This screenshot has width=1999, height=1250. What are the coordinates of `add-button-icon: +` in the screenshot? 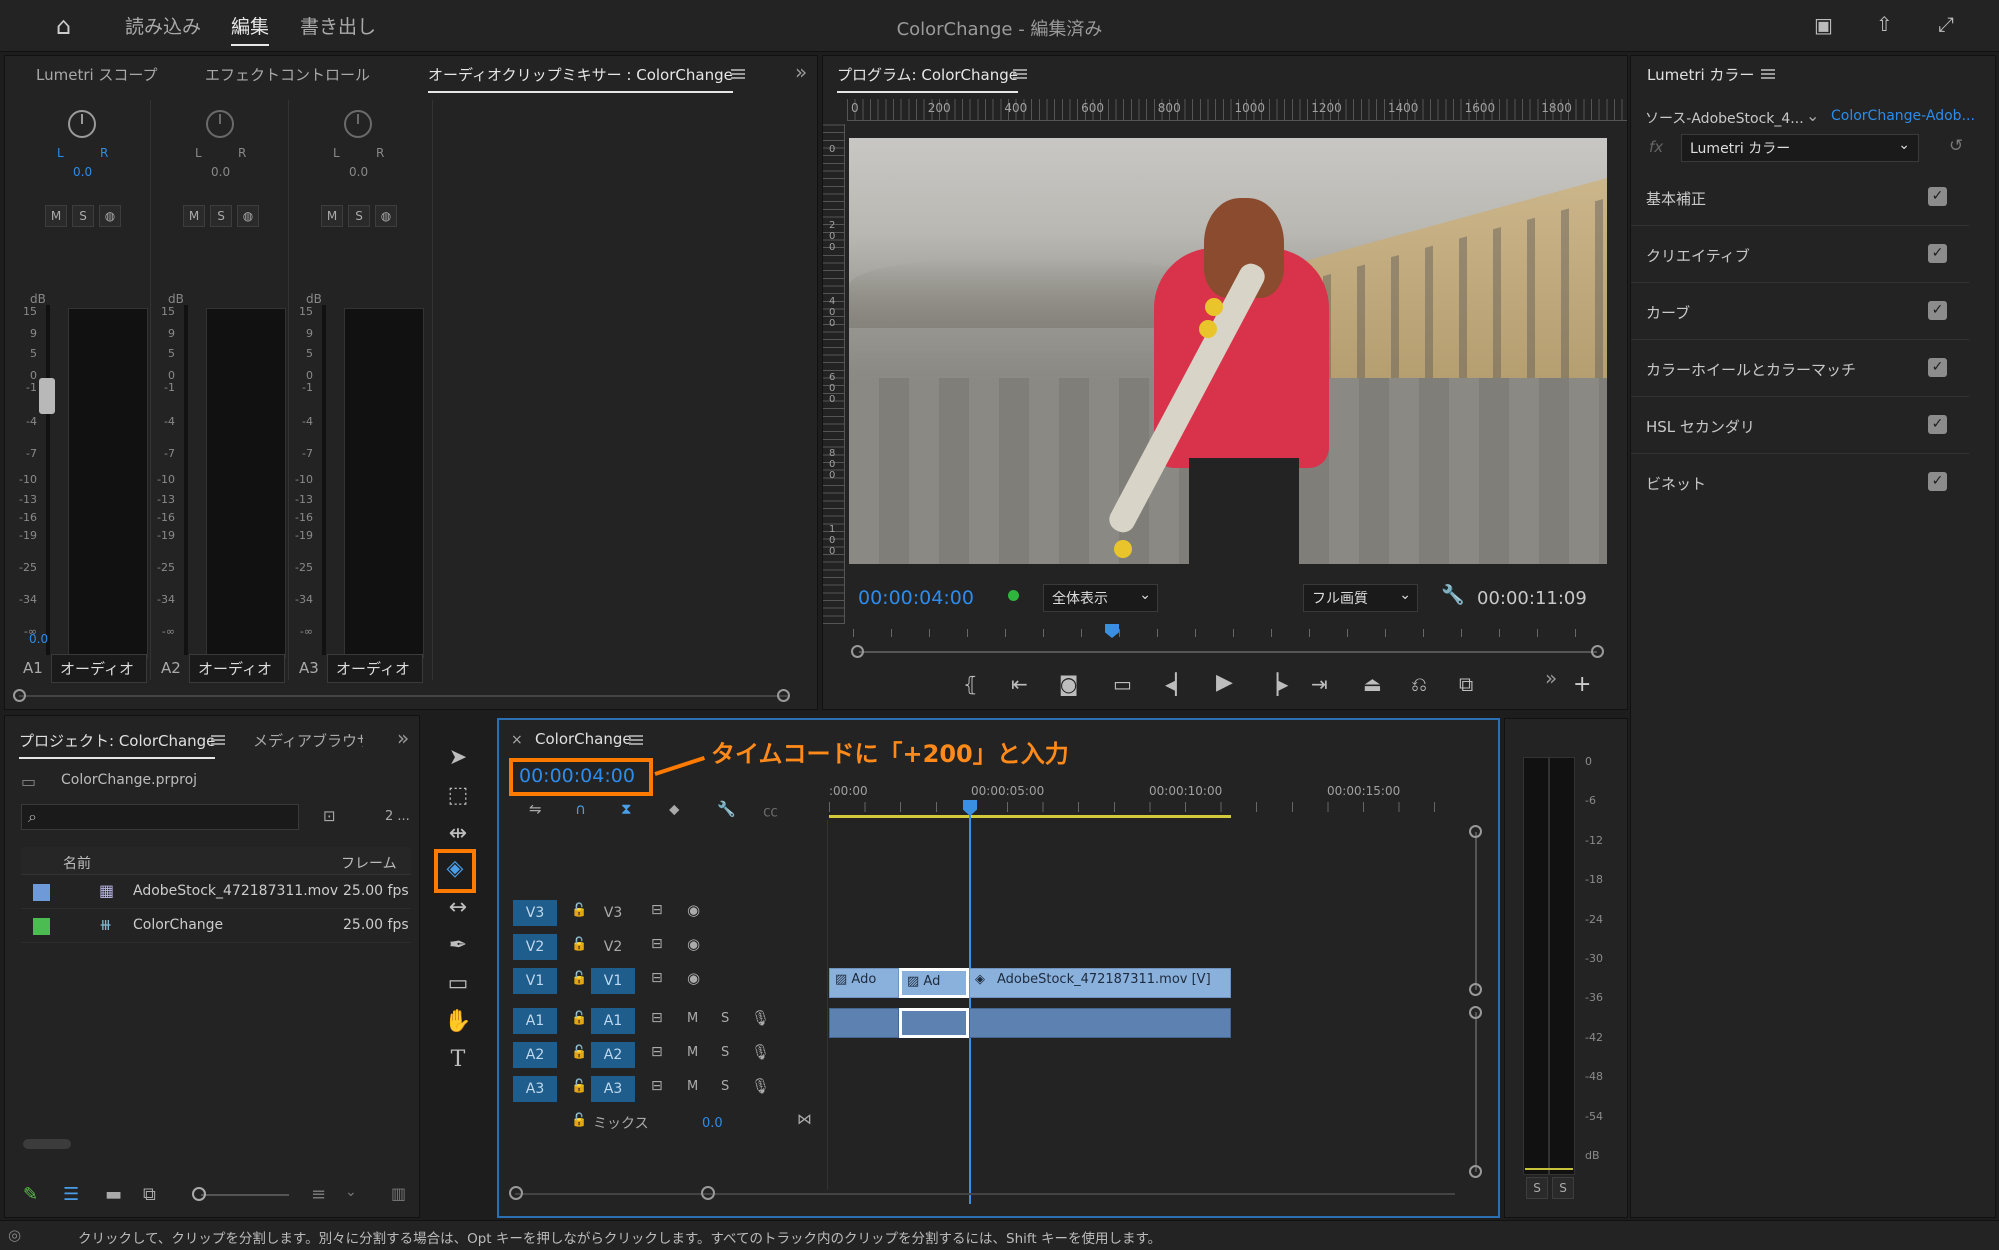 It's located at (1582, 684).